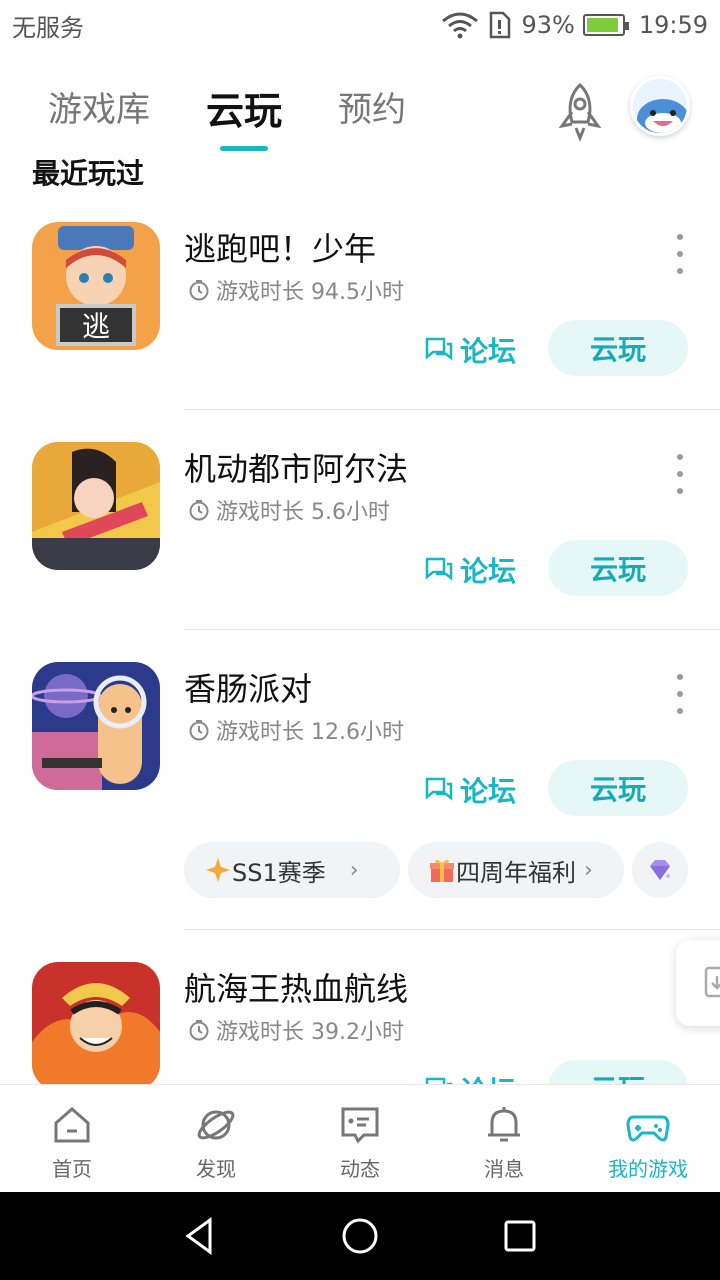  I want to click on tab-reservation: 预约, so click(372, 106).